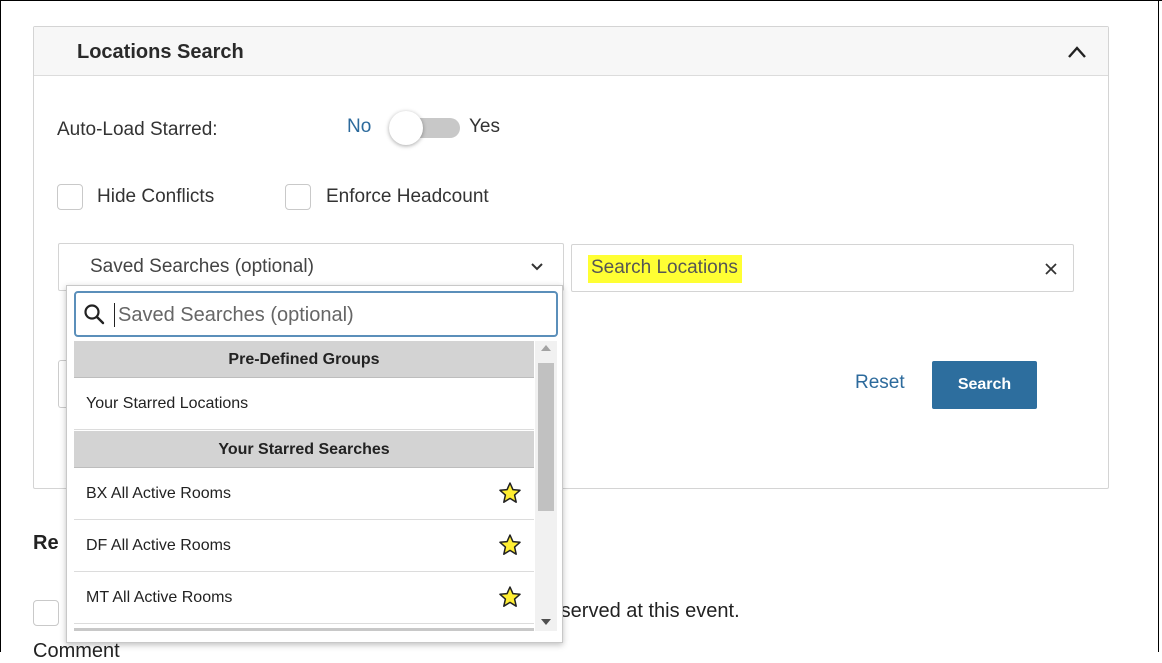  I want to click on list-item: Your Starred Locations, so click(304, 404).